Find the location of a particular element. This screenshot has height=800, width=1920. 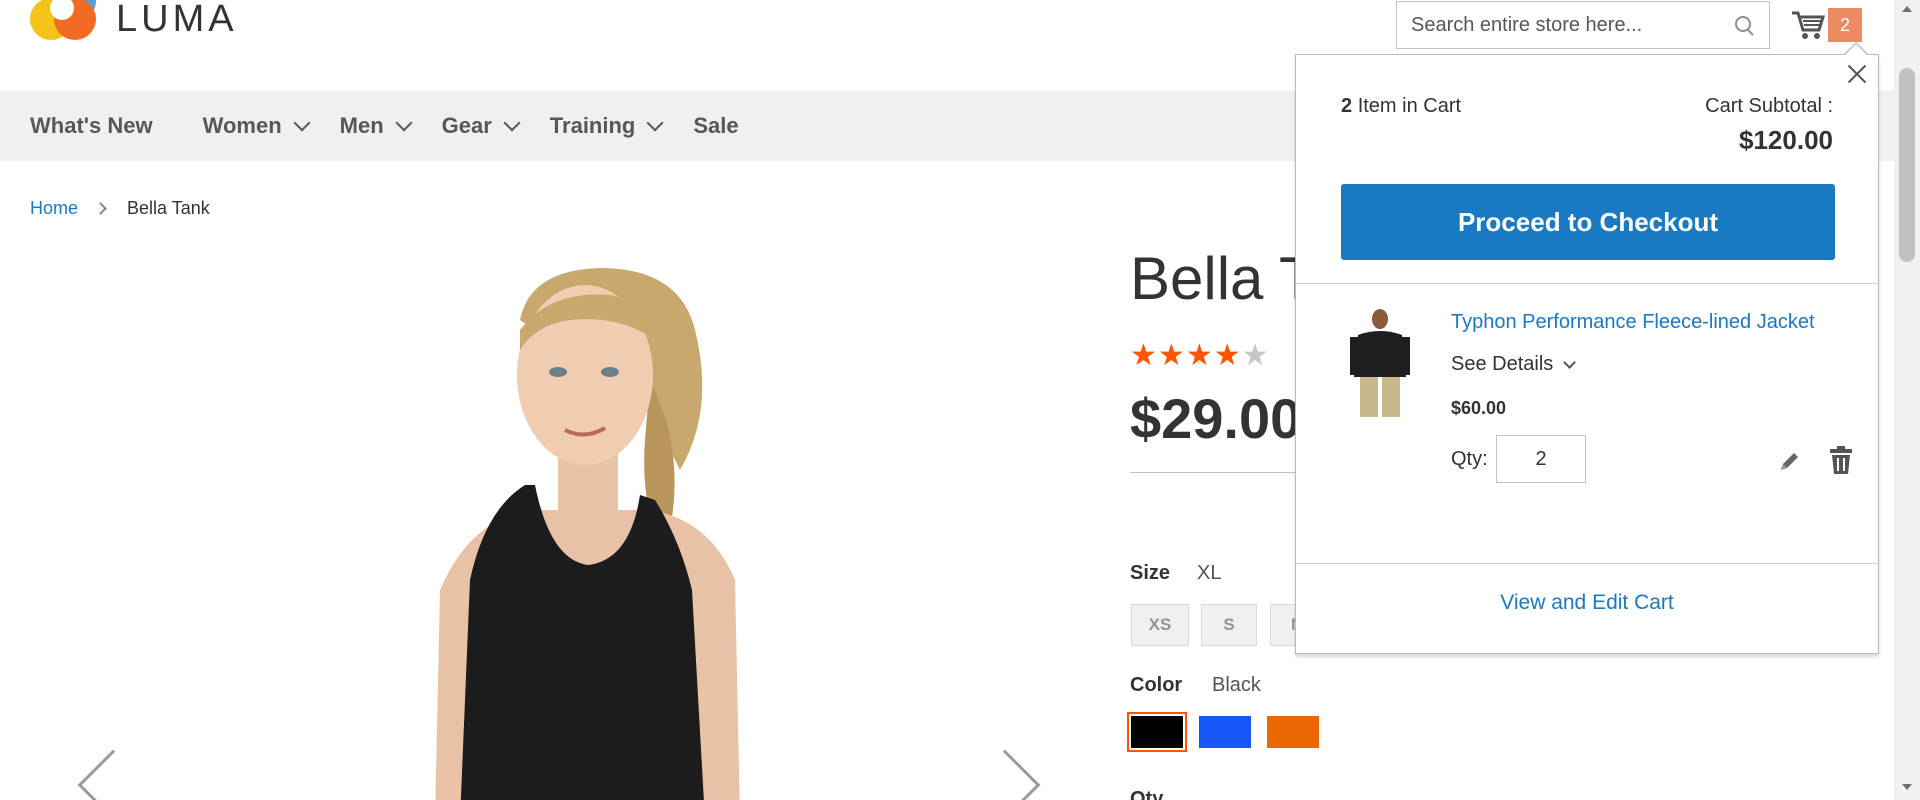

cart-item-qty-label: Qty: is located at coordinates (1469, 459).